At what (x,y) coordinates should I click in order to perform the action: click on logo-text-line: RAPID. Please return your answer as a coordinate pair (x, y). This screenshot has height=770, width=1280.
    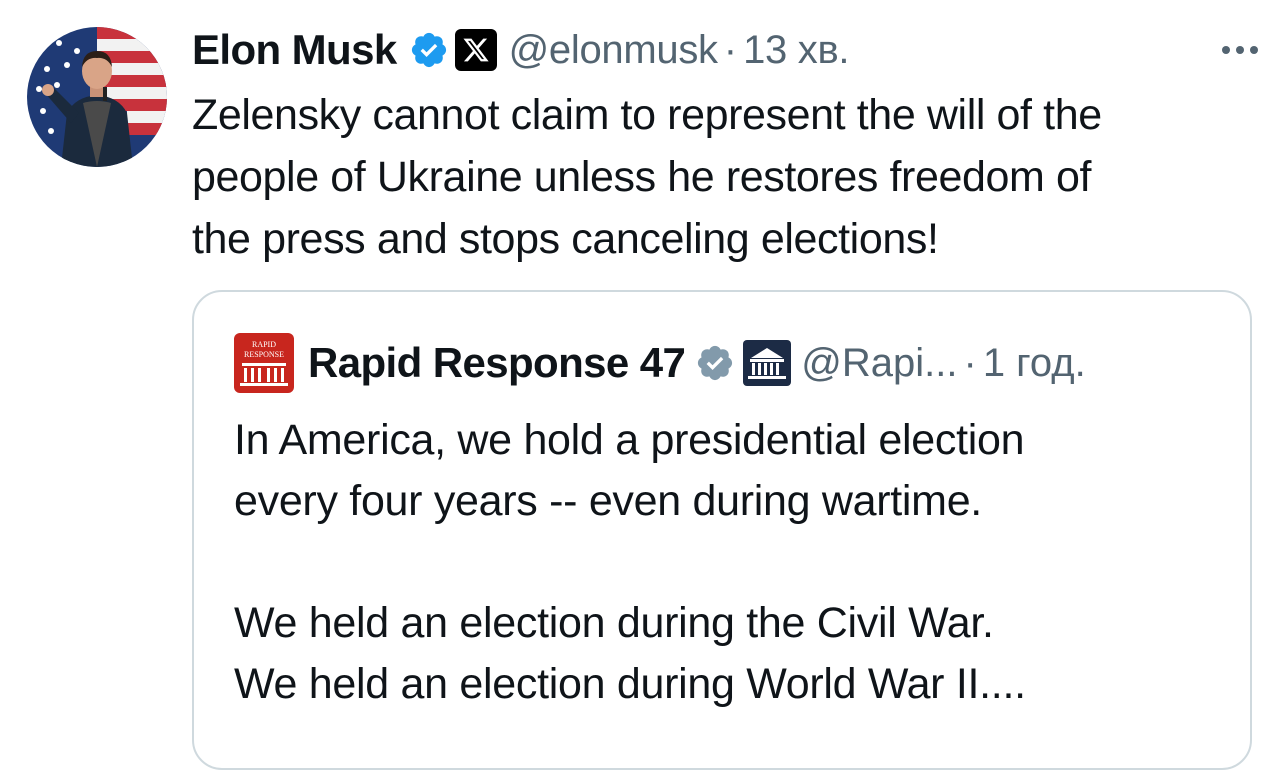
    Looking at the image, I should click on (264, 344).